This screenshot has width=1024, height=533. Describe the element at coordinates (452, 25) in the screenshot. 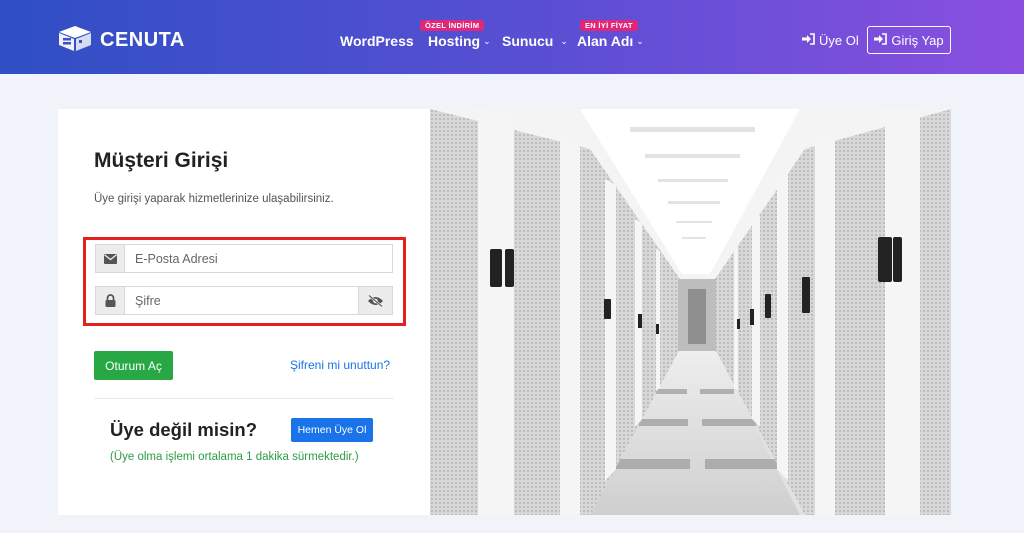

I see `hosting-badge: ÖZEL İNDİRİM` at that location.